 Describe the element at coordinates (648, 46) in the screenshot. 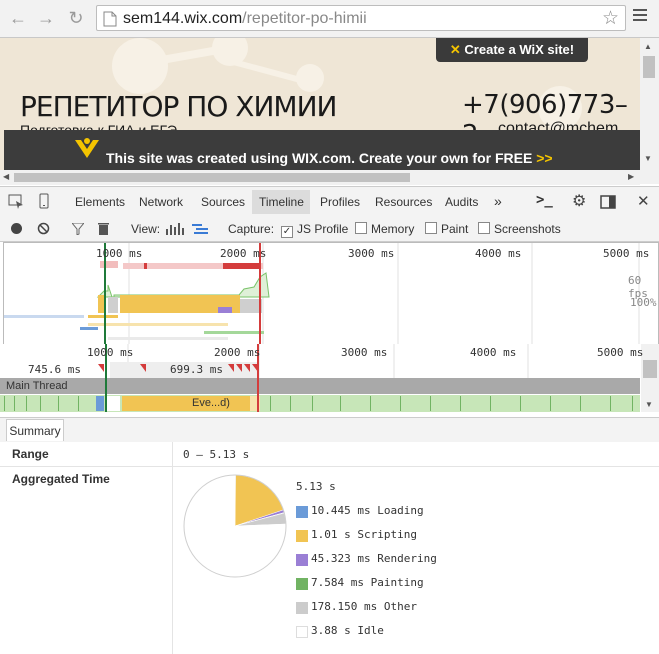

I see `scroll-up-icon: ▲` at that location.